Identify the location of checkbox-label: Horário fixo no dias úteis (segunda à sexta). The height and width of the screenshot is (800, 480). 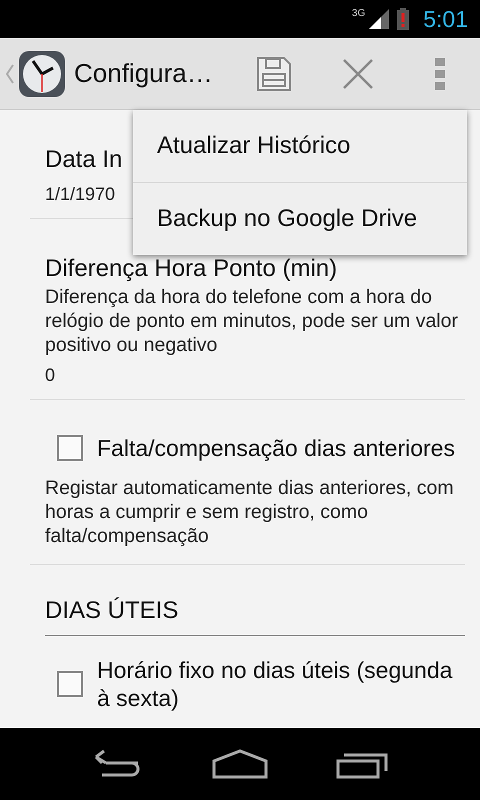
(275, 684).